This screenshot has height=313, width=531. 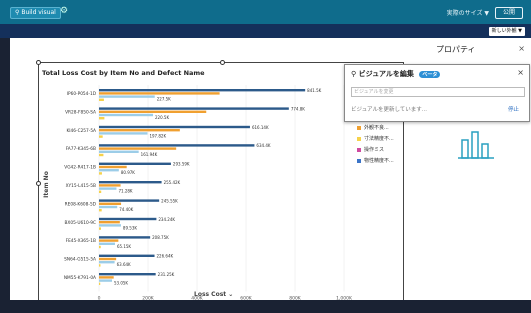 What do you see at coordinates (476, 145) in the screenshot?
I see `bar-chart-illustration-icon` at bounding box center [476, 145].